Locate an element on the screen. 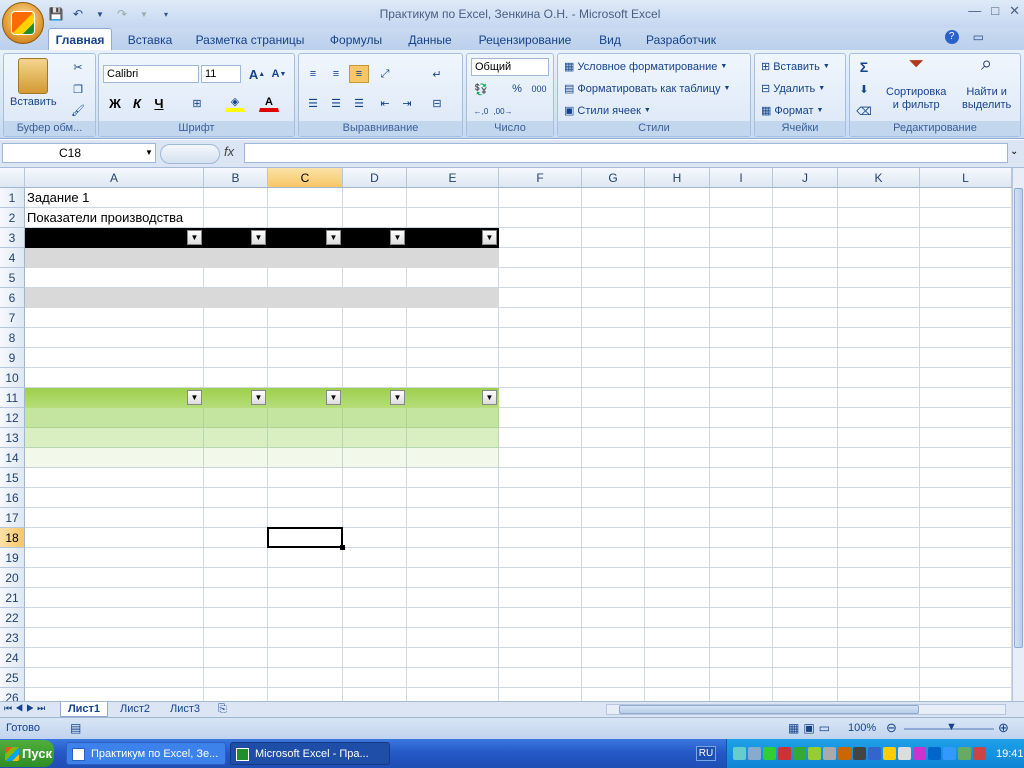  table1-cell-r1-c0 is located at coordinates (114, 278).